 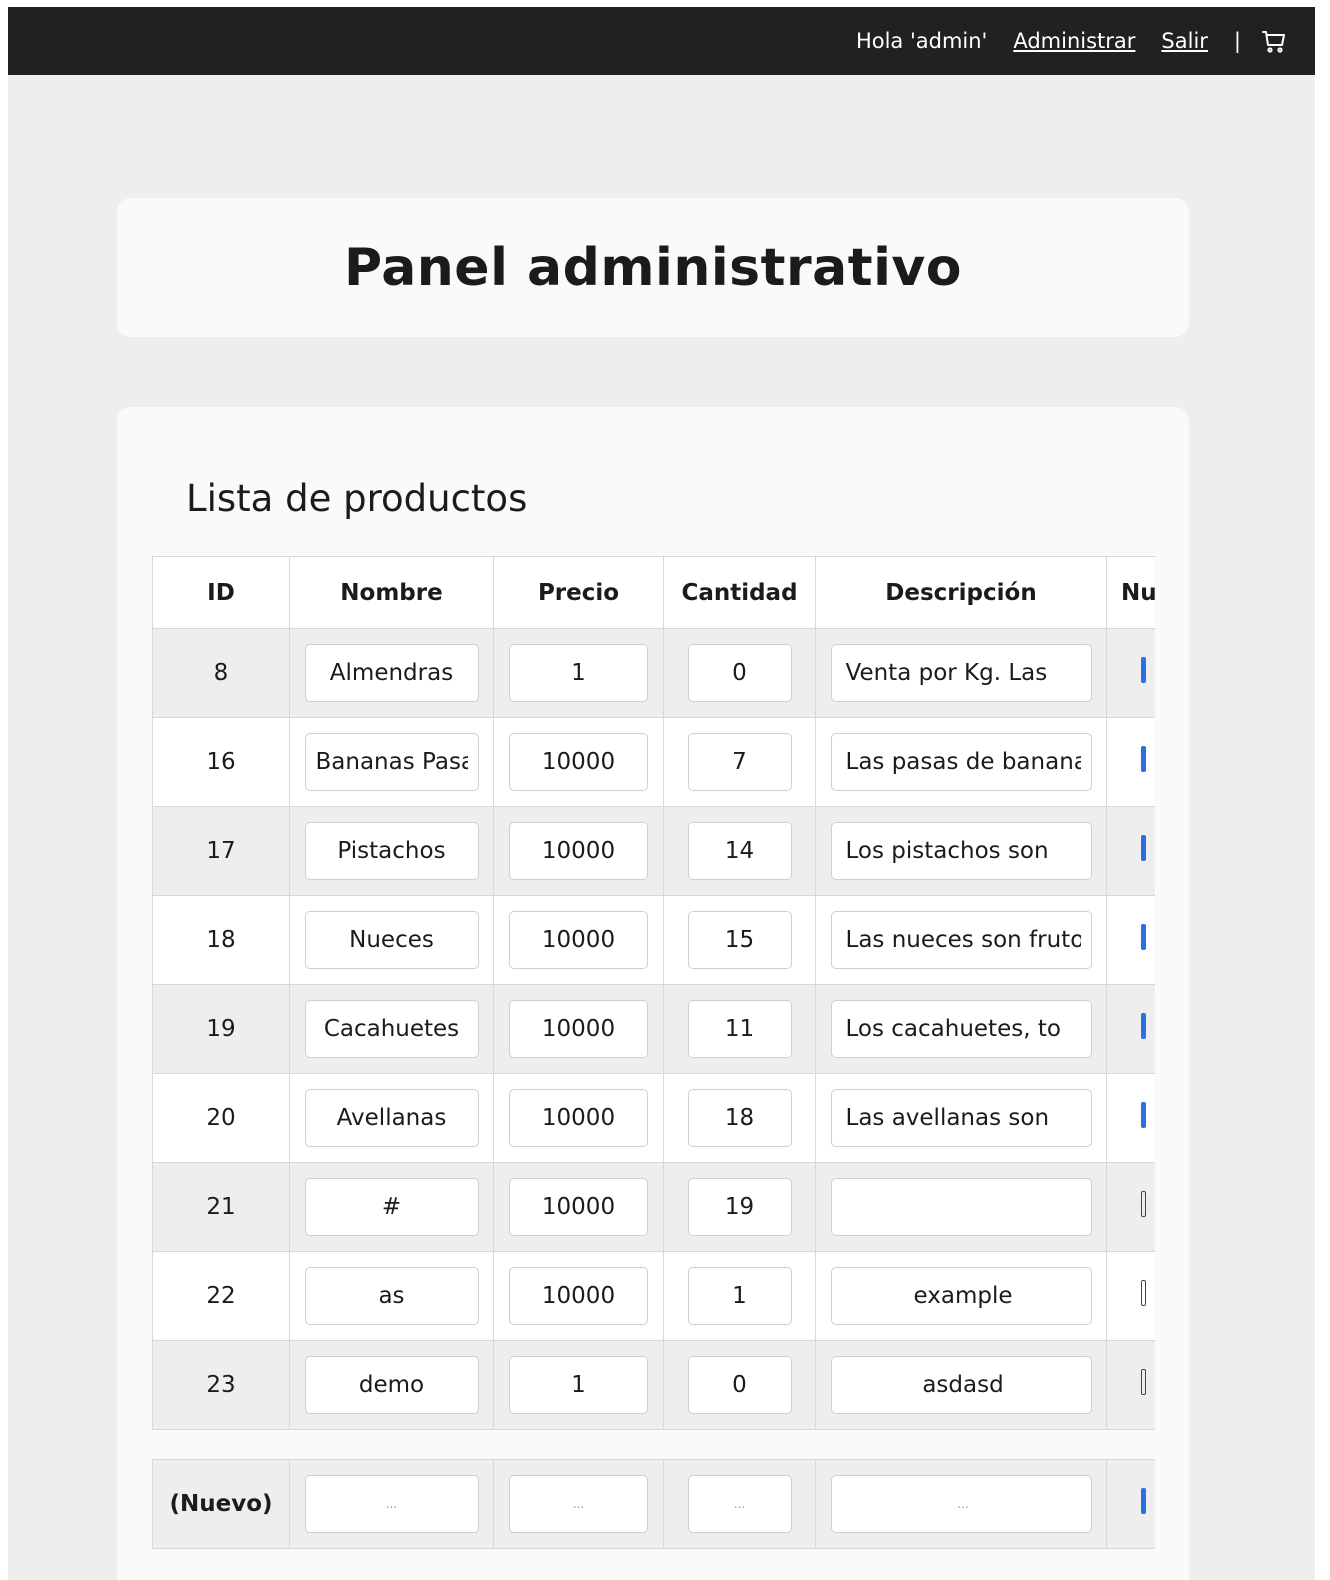 I want to click on new-product-row: (Nuevo), so click(x=653, y=1504).